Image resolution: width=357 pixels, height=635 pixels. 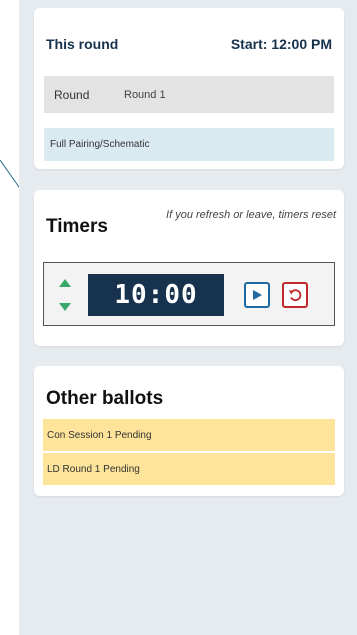 What do you see at coordinates (156, 295) in the screenshot?
I see `timer-display: 10:00` at bounding box center [156, 295].